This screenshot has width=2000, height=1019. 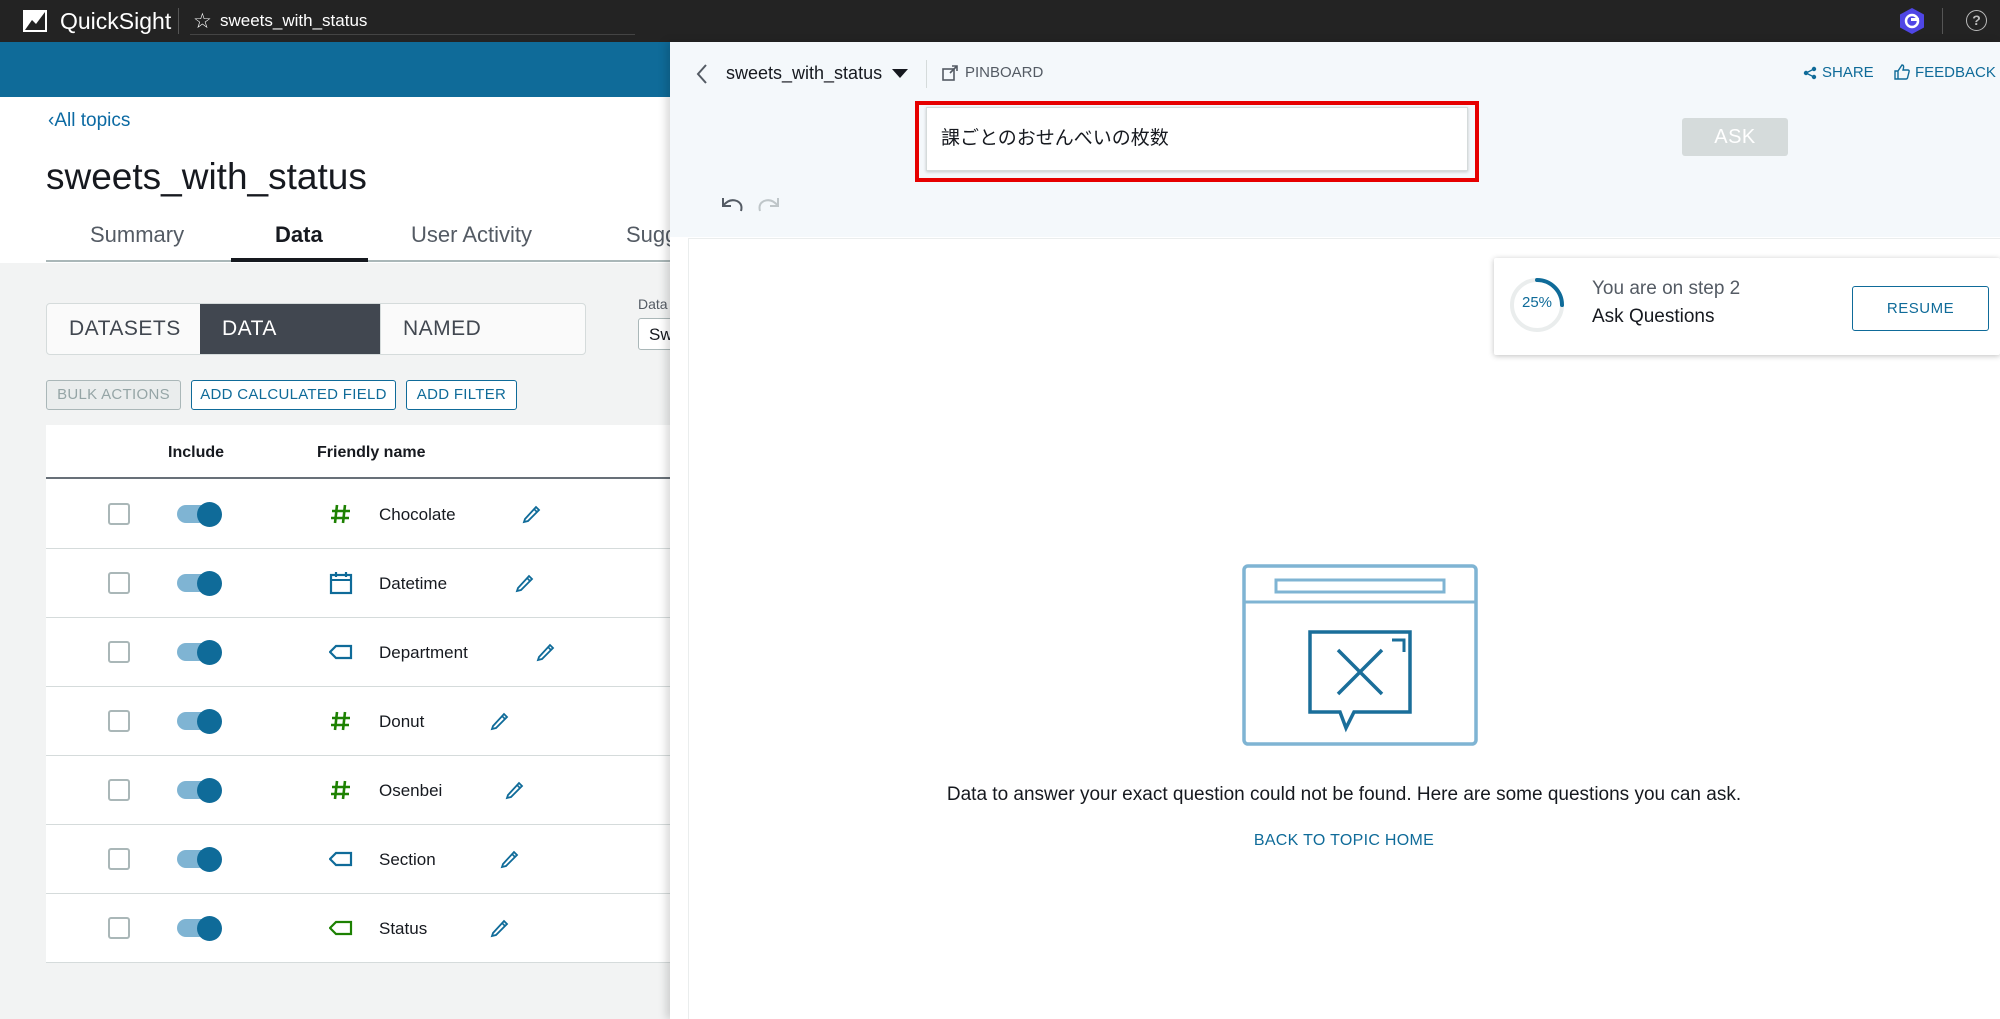 What do you see at coordinates (1955, 72) in the screenshot?
I see `feedback-button: FEEDBACK` at bounding box center [1955, 72].